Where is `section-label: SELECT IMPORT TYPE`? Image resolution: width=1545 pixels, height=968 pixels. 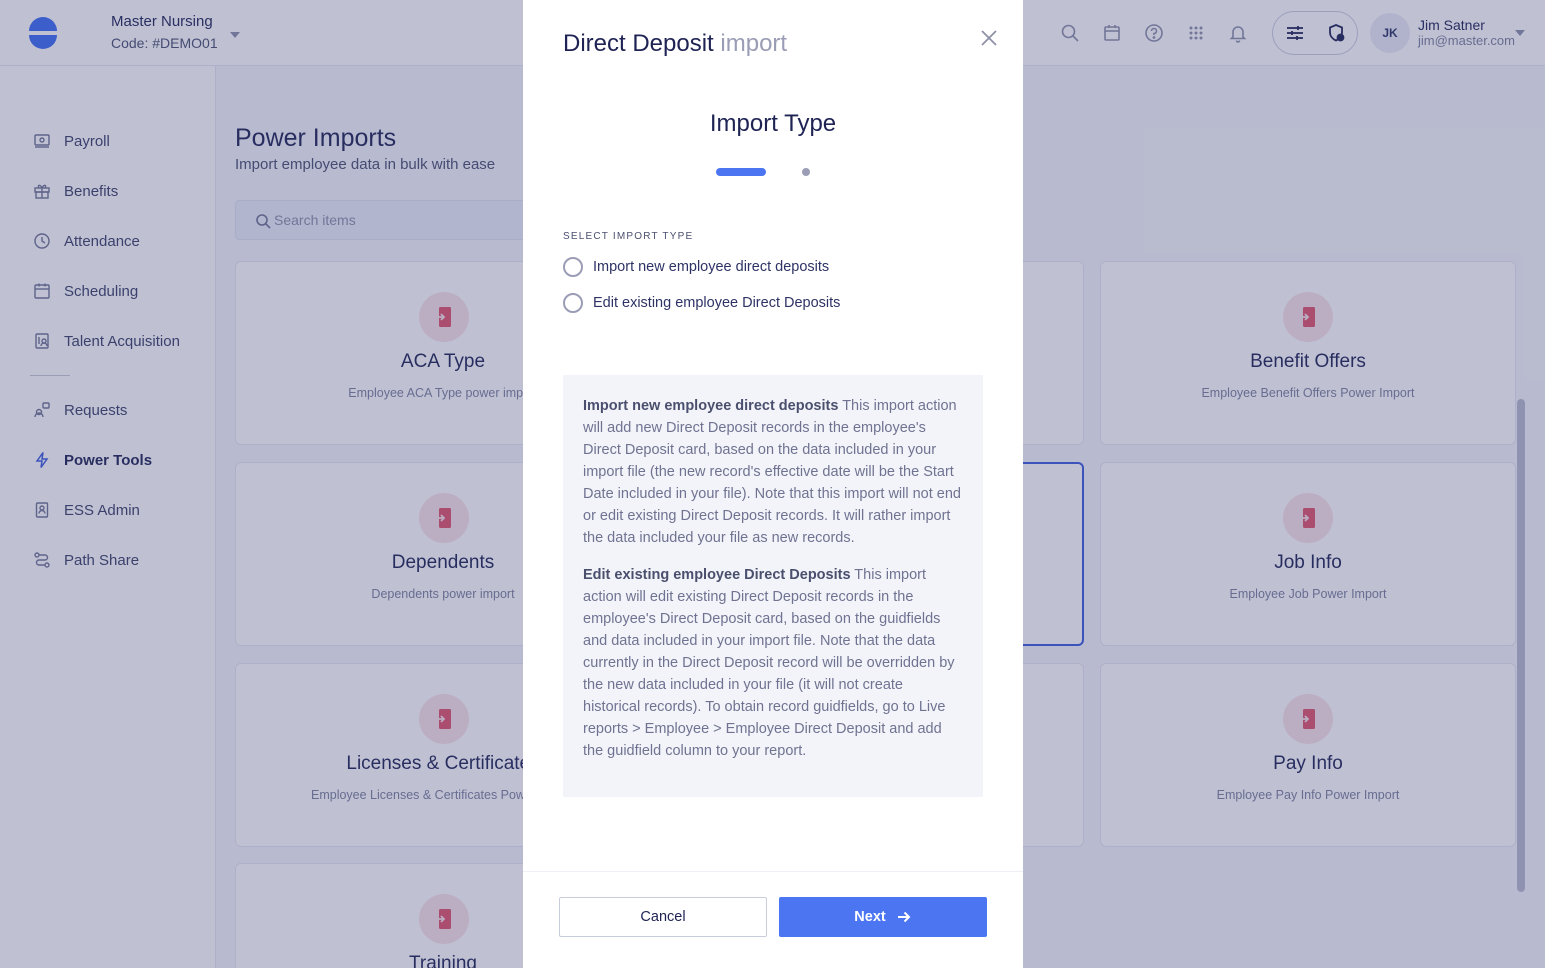 section-label: SELECT IMPORT TYPE is located at coordinates (628, 236).